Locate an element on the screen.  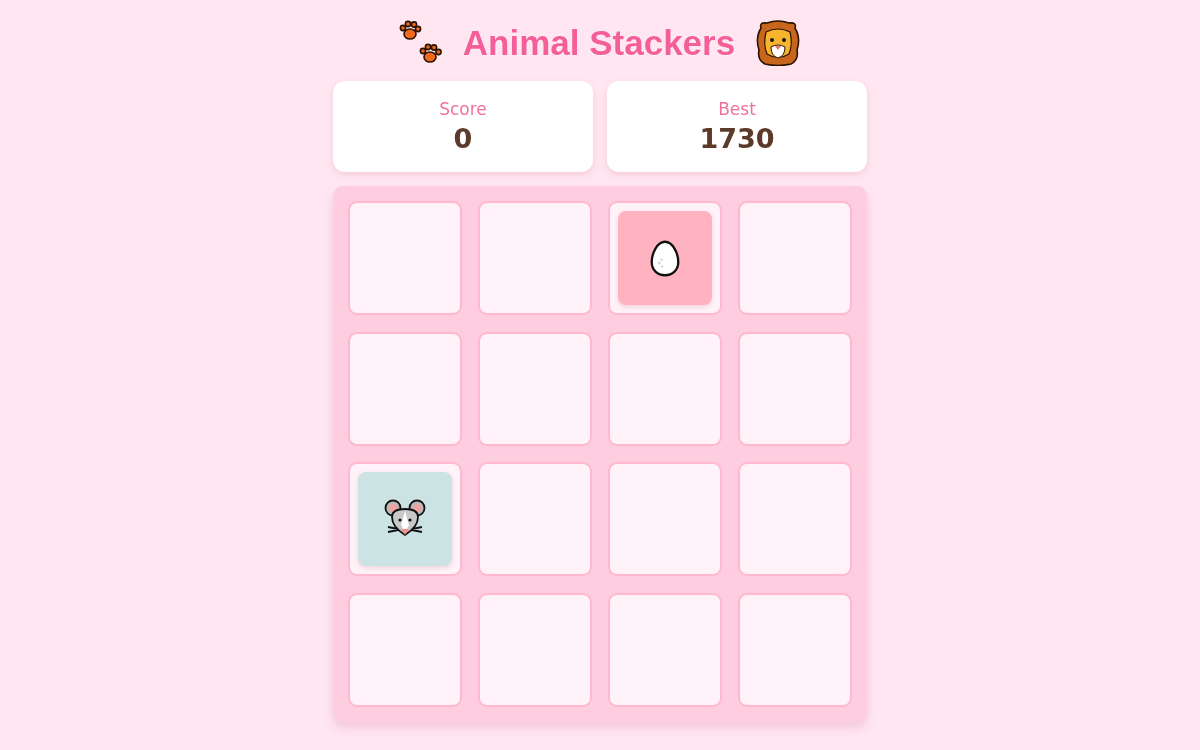
score-label: Best is located at coordinates (737, 109).